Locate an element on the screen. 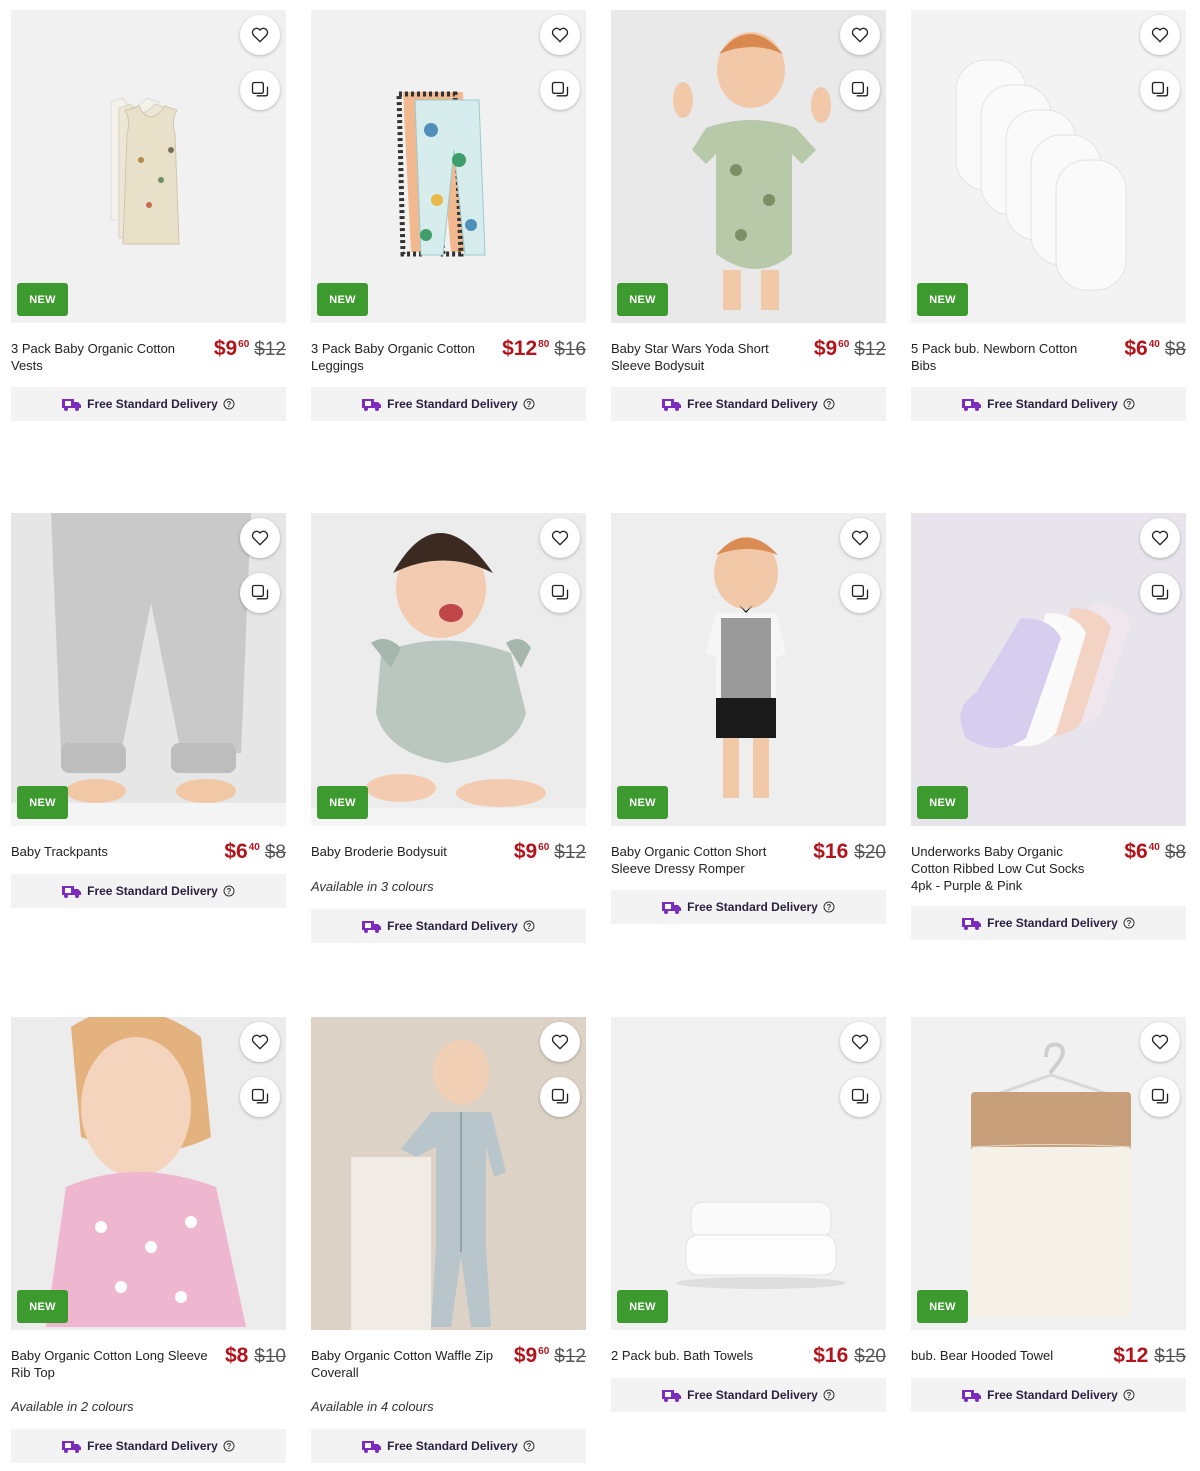 The image size is (1200, 1471). current-price: $16 is located at coordinates (831, 851).